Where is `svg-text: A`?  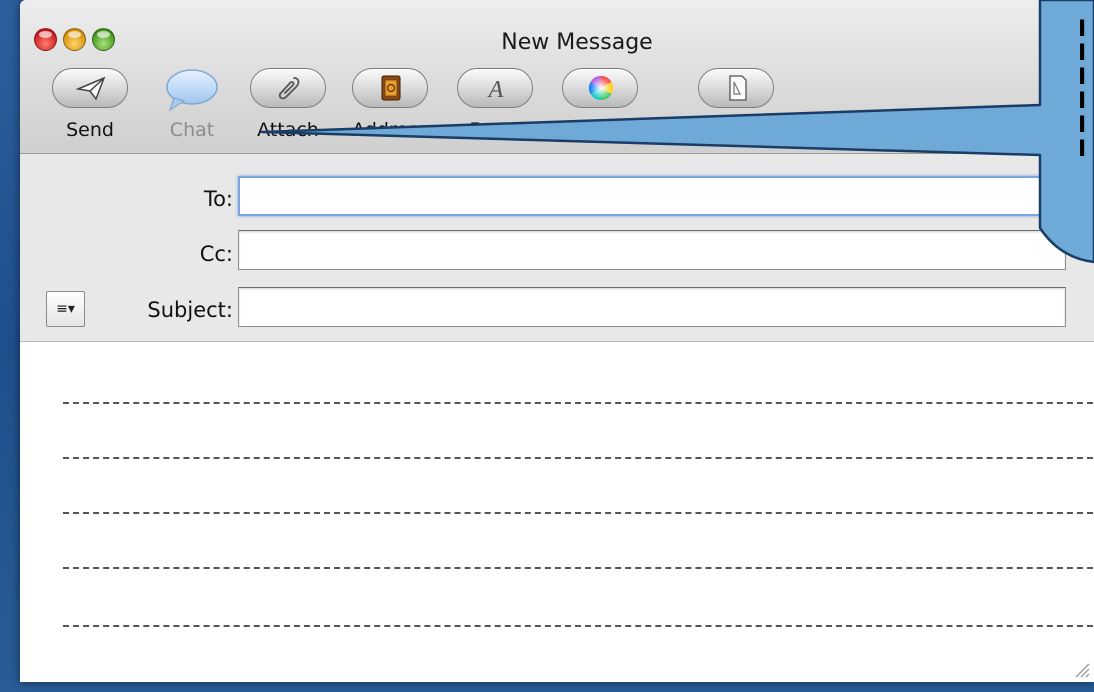 svg-text: A is located at coordinates (495, 89).